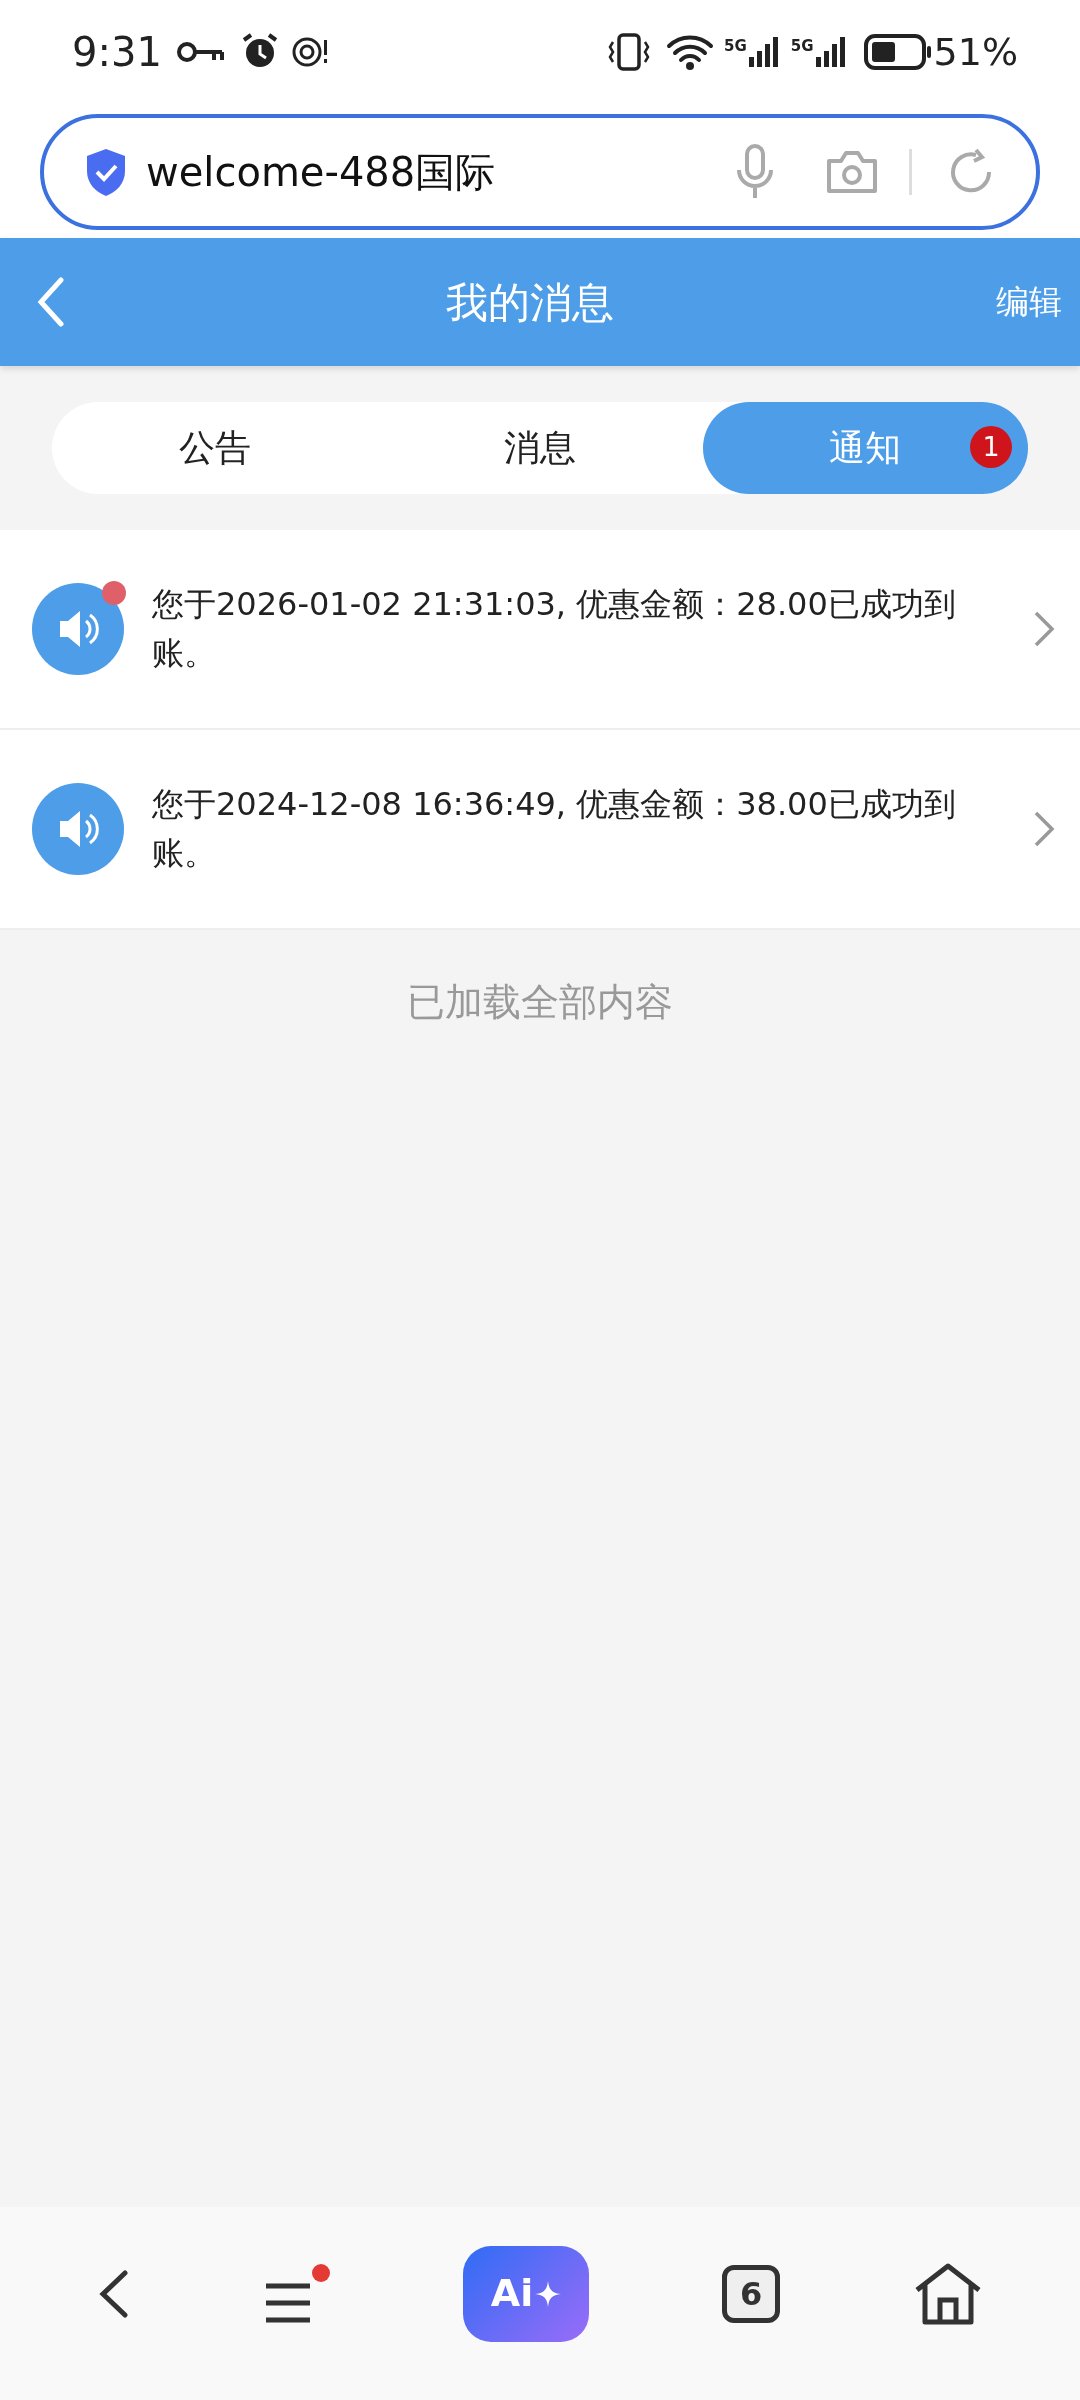 This screenshot has height=2400, width=1080. Describe the element at coordinates (991, 447) in the screenshot. I see `count-badge: 1` at that location.